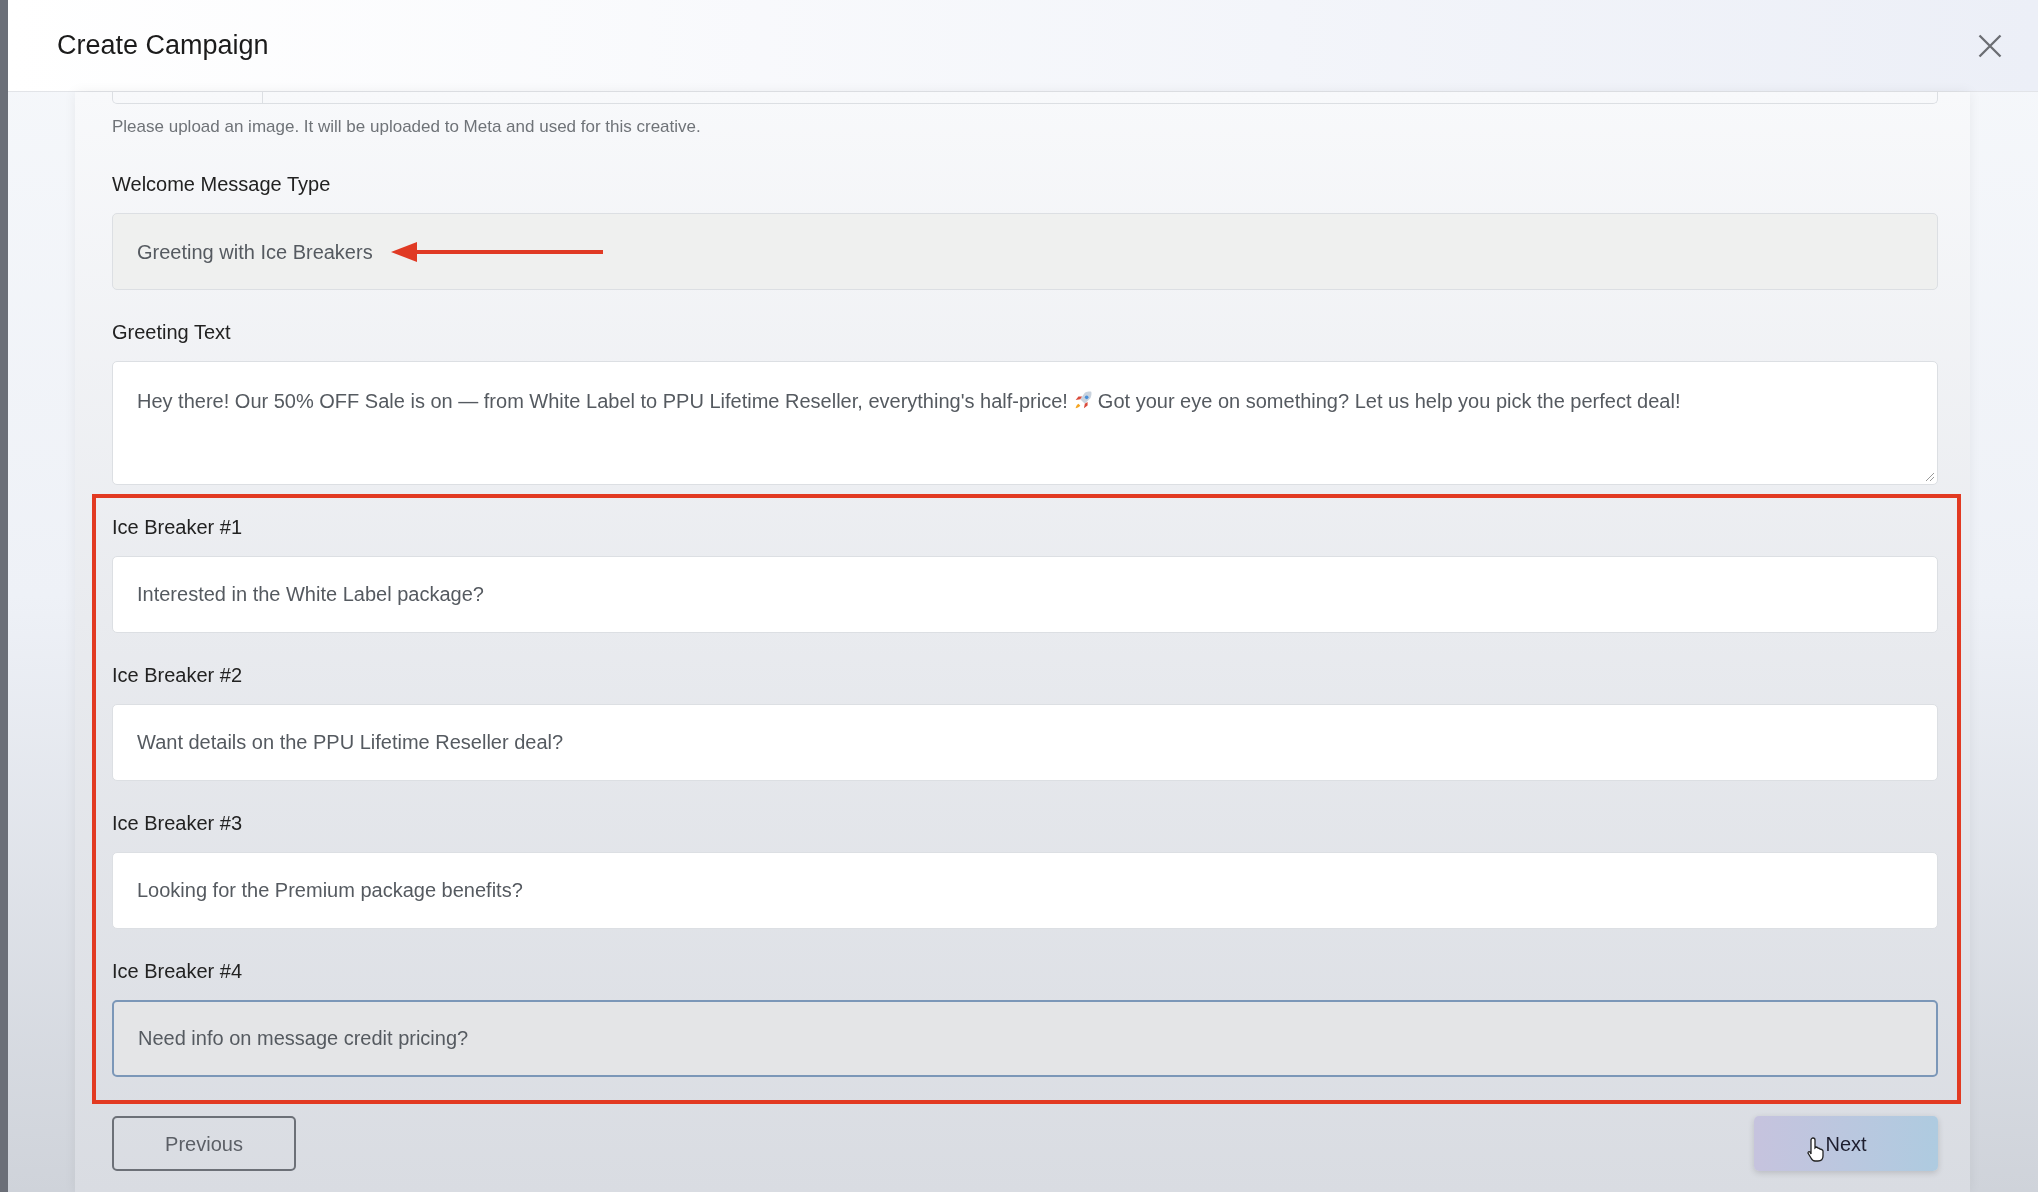 This screenshot has height=1192, width=2038. Describe the element at coordinates (178, 971) in the screenshot. I see `field-label: Ice Breaker #4` at that location.